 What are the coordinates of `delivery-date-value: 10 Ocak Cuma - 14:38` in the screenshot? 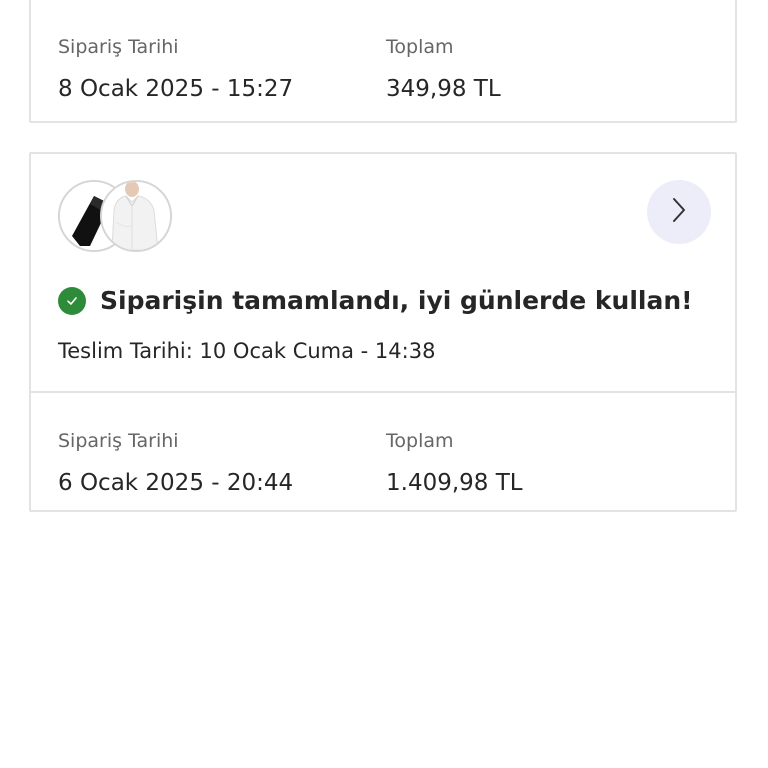 It's located at (317, 351).